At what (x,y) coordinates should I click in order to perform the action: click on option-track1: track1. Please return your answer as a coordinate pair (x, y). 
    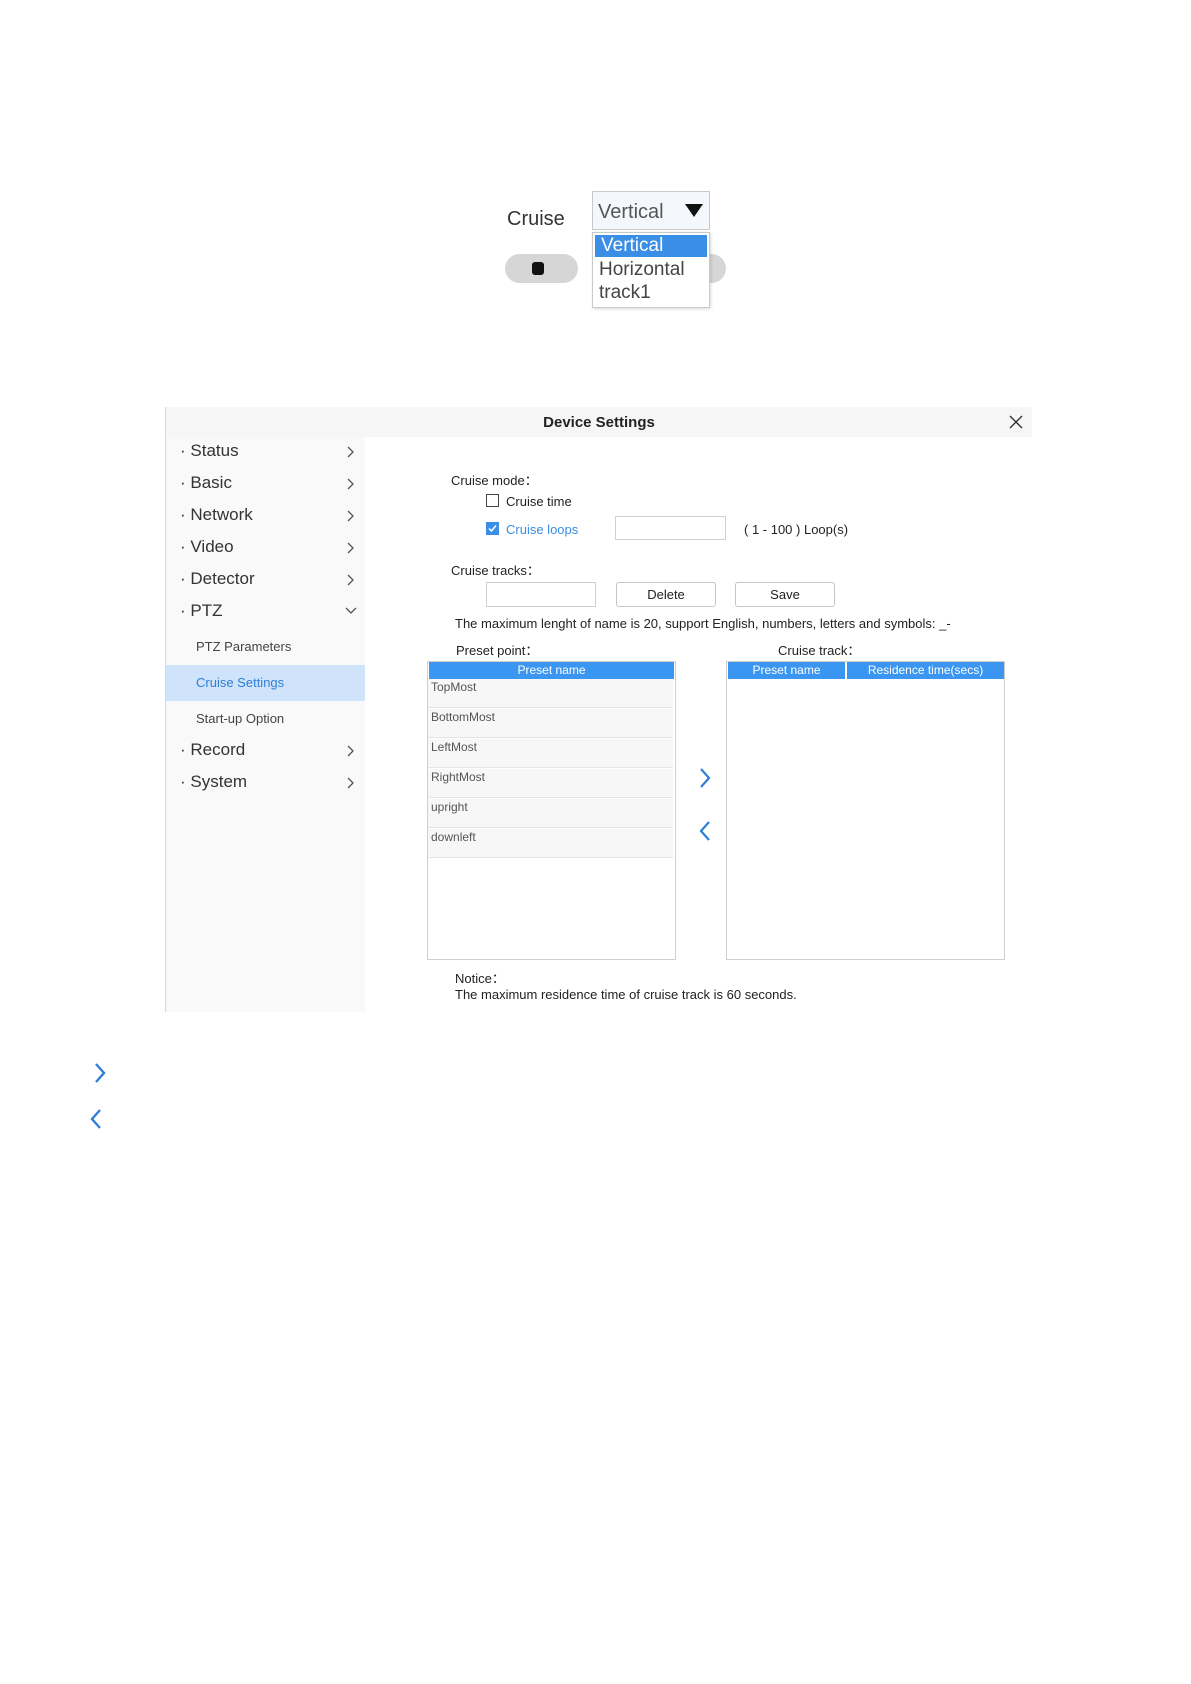
    Looking at the image, I should click on (651, 293).